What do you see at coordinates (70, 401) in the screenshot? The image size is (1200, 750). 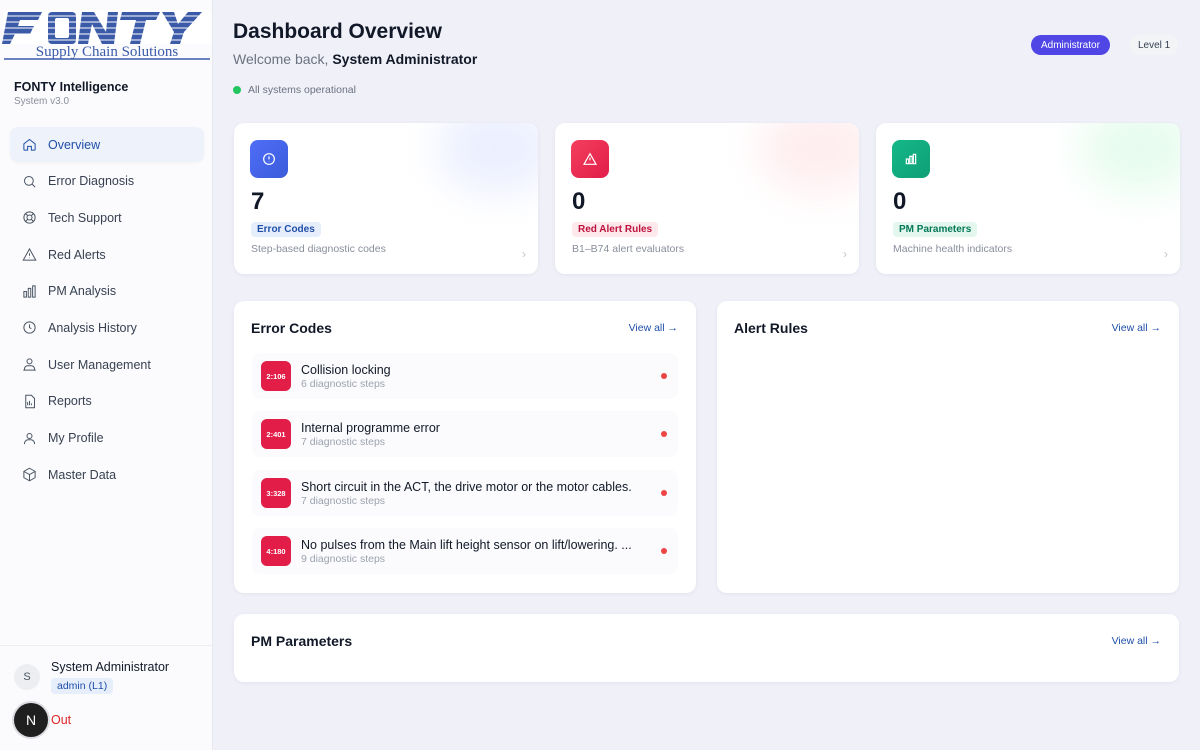 I see `sidebar-item-label: Reports` at bounding box center [70, 401].